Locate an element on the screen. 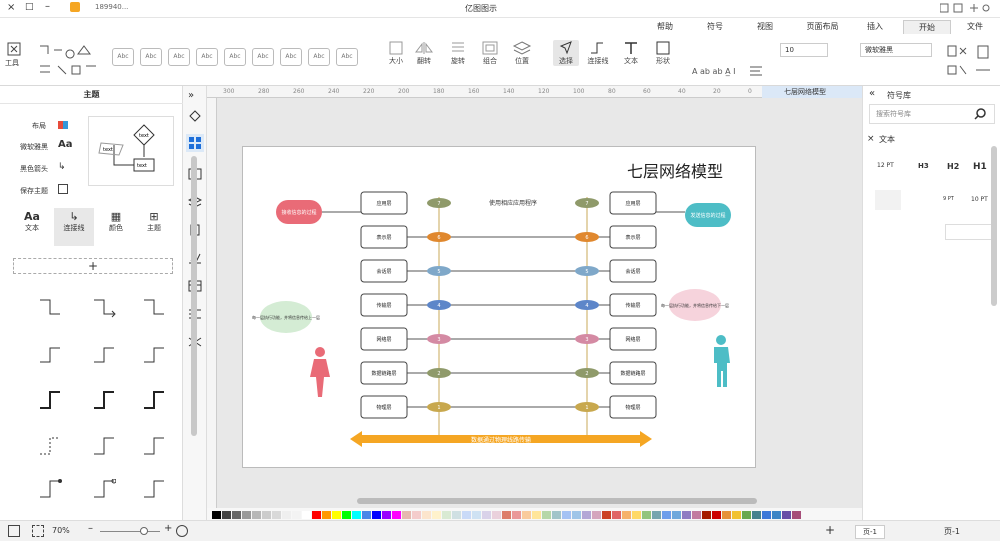  style-preset-3: Abc is located at coordinates (207, 57).